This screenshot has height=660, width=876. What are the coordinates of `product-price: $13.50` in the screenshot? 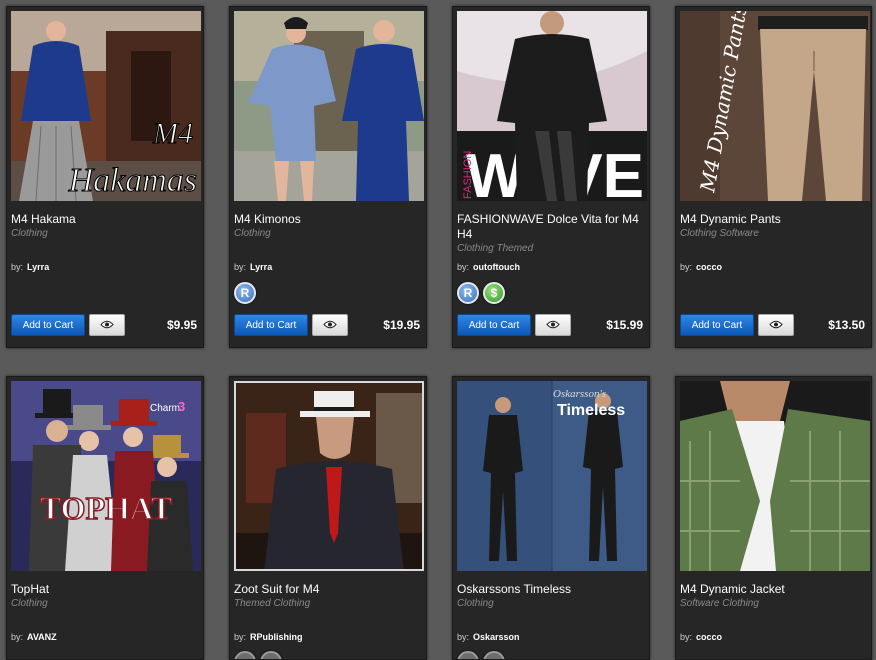 It's located at (846, 325).